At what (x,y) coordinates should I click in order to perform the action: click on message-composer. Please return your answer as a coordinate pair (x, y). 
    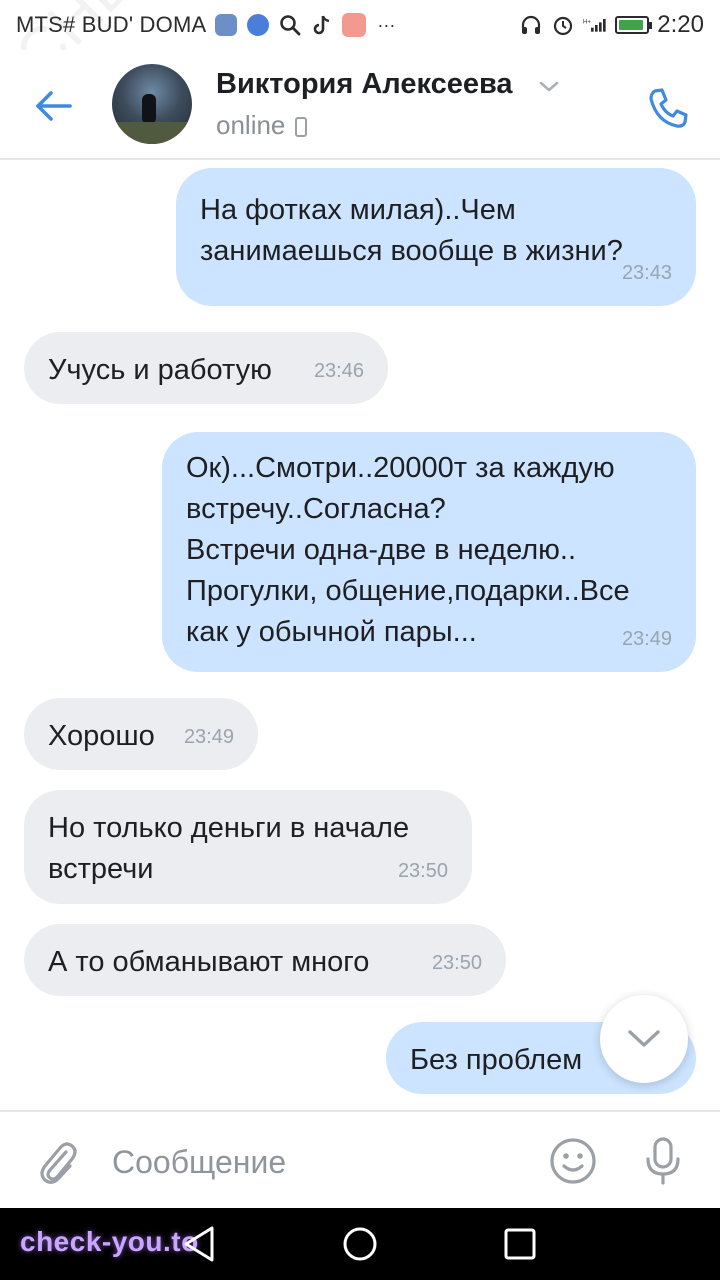
    Looking at the image, I should click on (360, 1159).